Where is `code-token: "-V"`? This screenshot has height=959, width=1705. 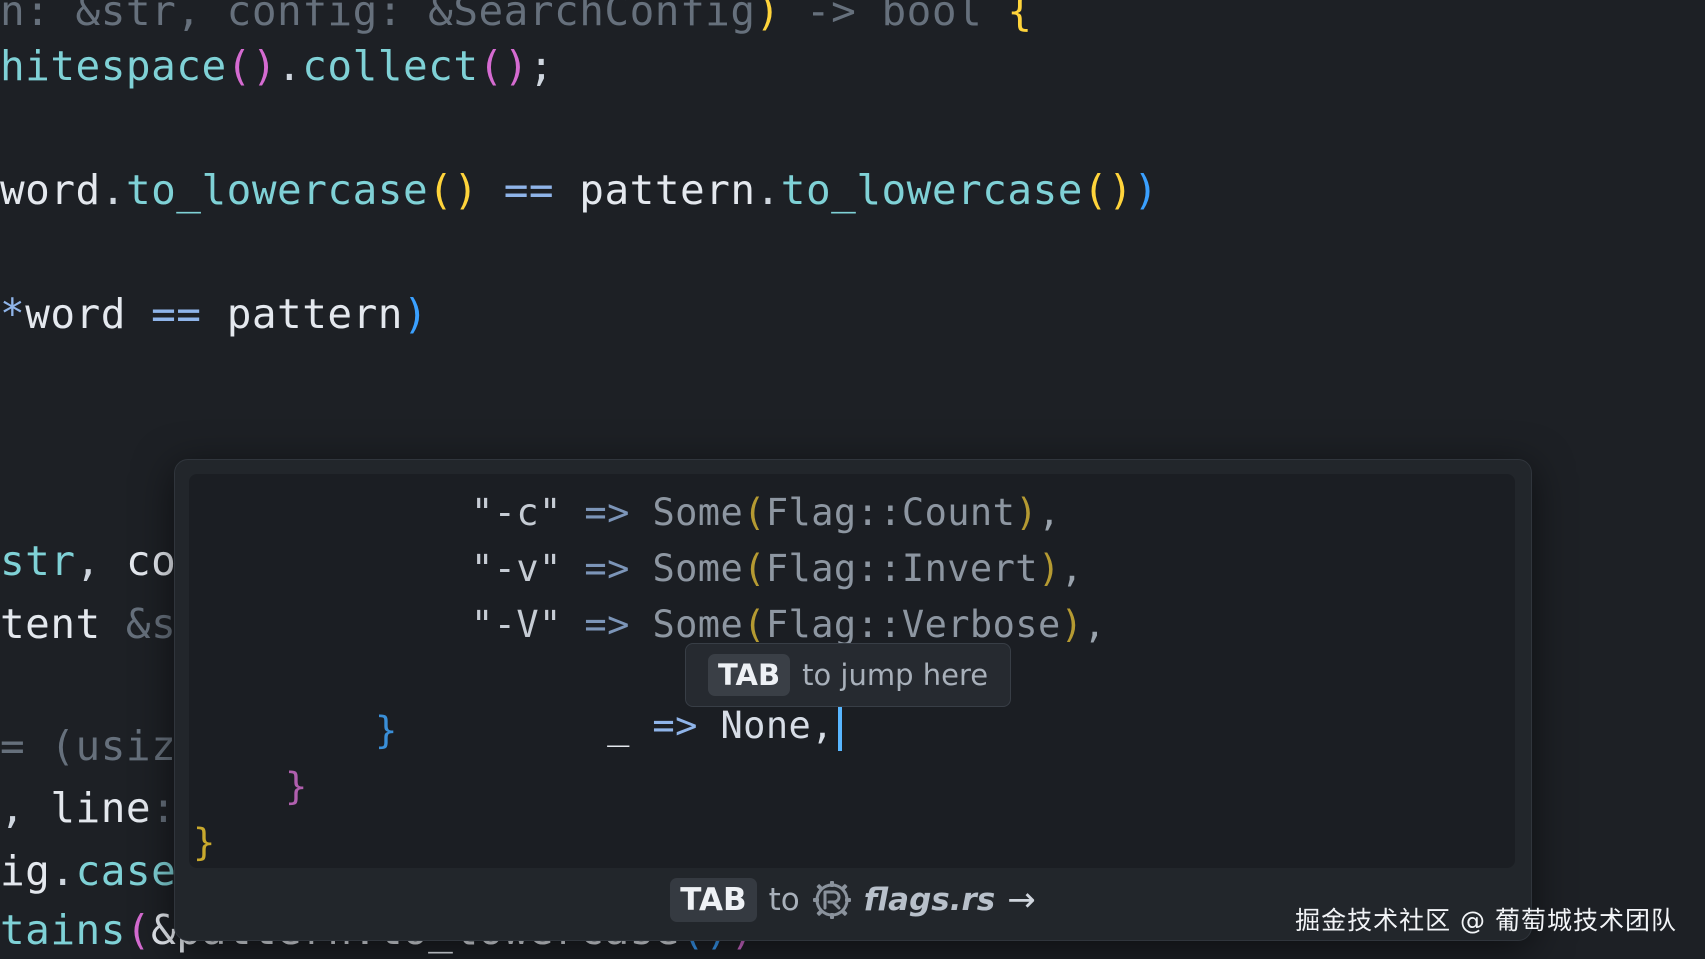 code-token: "-V" is located at coordinates (516, 624).